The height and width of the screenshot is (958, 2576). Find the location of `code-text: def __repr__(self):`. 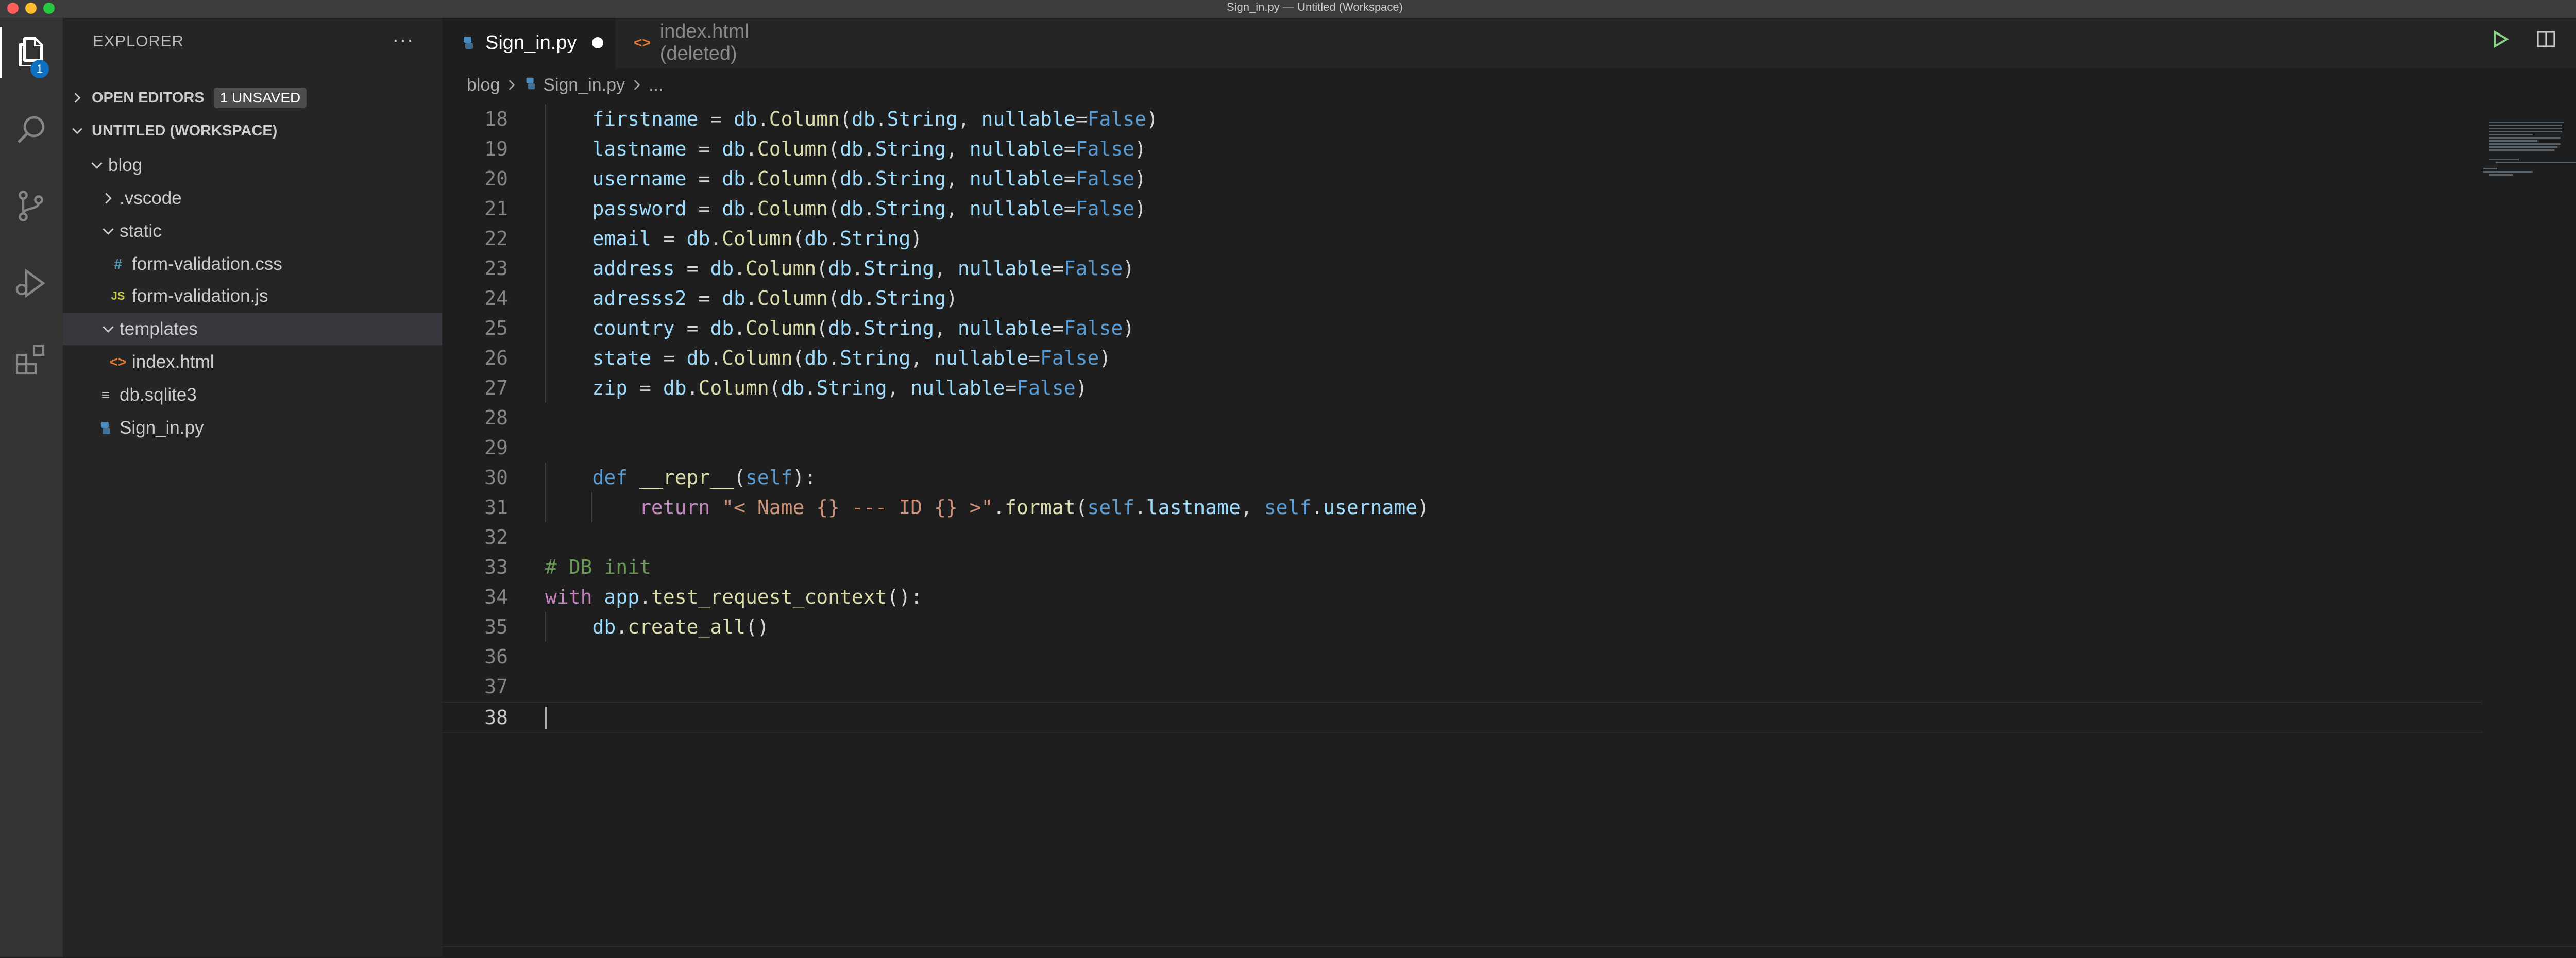

code-text: def __repr__(self): is located at coordinates (681, 477).